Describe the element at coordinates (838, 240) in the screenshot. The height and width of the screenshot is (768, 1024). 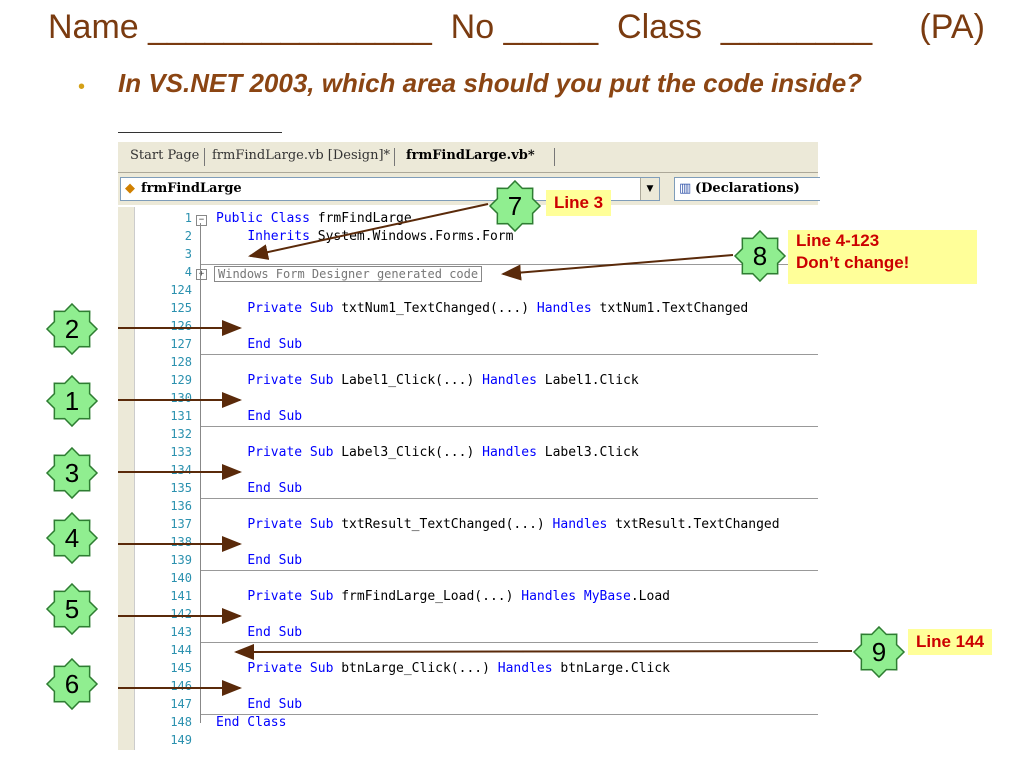
I see `note-line-4-123-range: Line 4-123` at that location.